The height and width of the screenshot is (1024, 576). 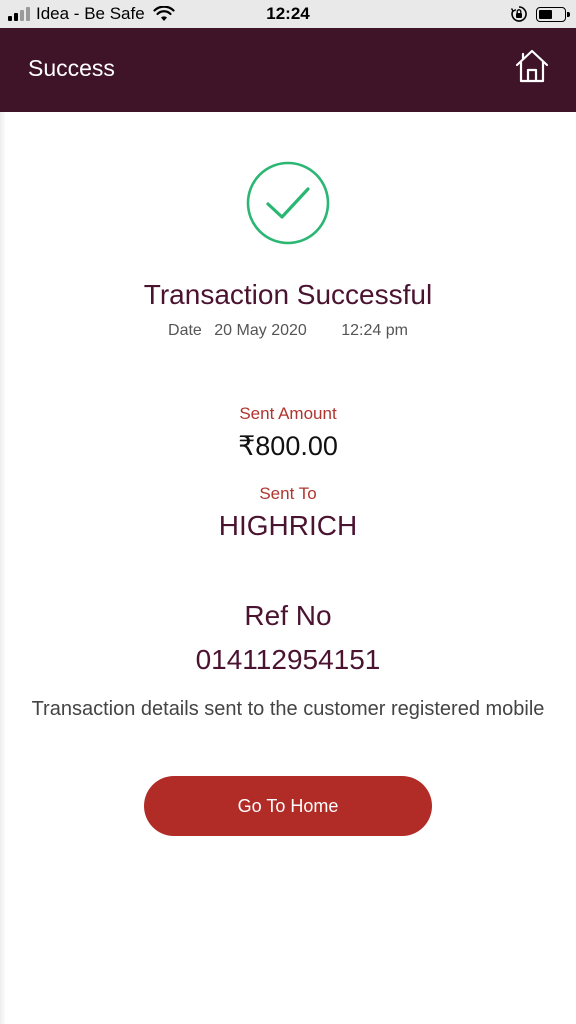 I want to click on sent-amount-value: ₹800.00, so click(x=288, y=446).